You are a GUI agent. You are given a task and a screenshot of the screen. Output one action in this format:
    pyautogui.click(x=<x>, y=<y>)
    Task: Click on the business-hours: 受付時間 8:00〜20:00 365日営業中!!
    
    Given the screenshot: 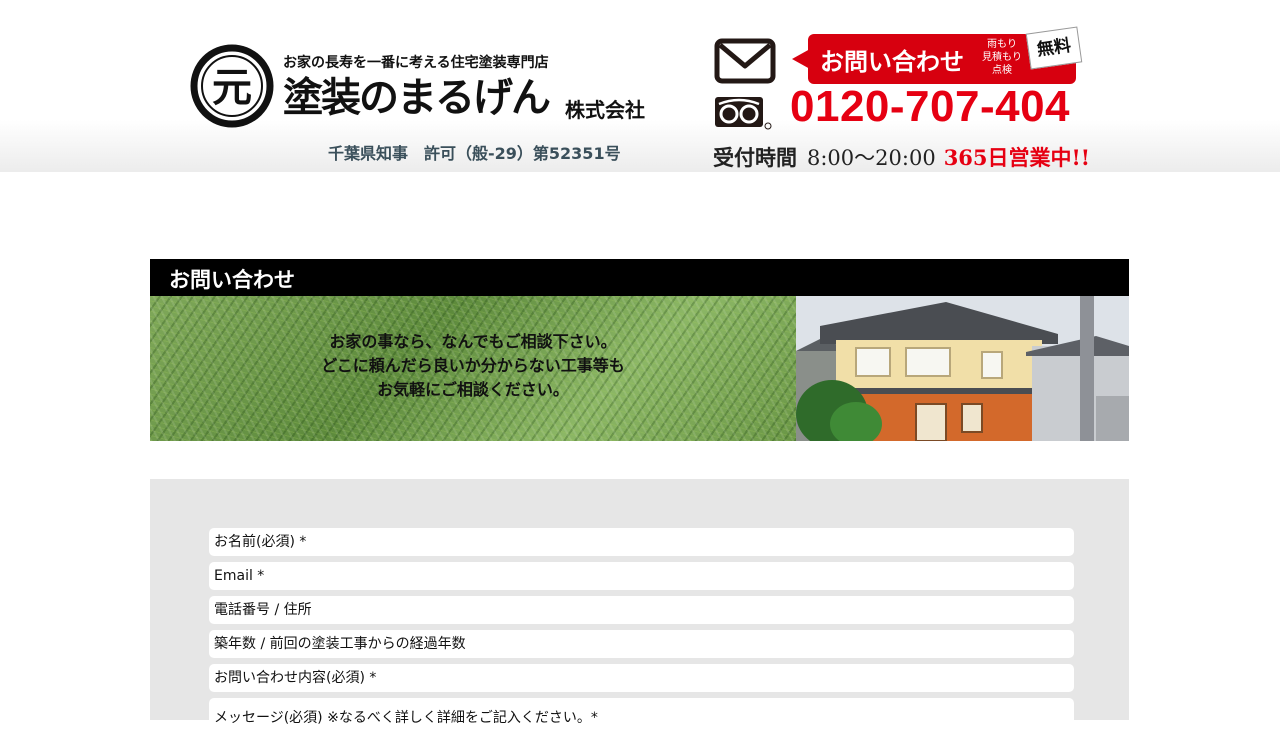 What is the action you would take?
    pyautogui.click(x=901, y=157)
    